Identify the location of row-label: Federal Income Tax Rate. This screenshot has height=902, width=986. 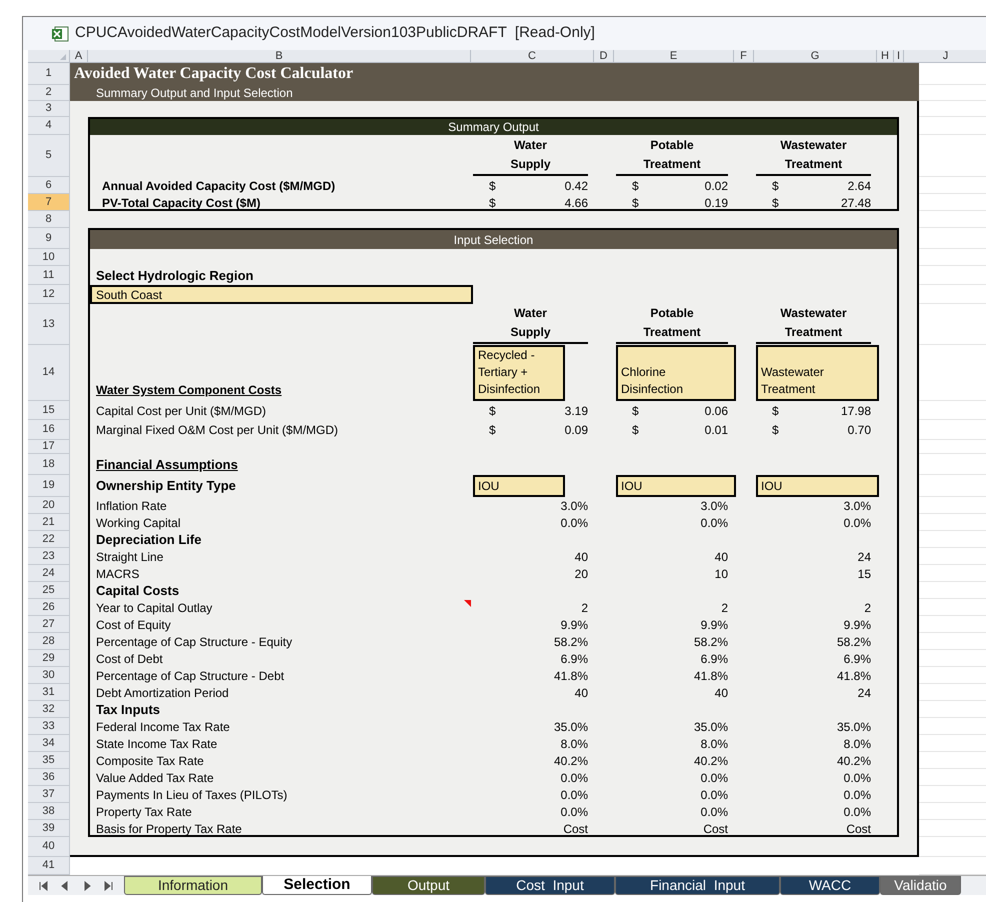
(163, 727).